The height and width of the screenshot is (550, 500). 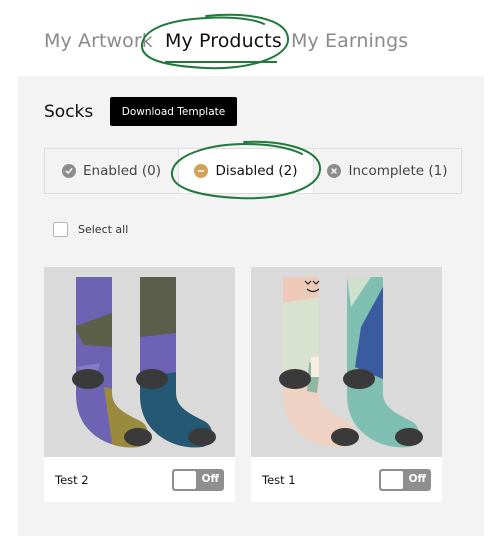 I want to click on nav-my-earnings: My Earnings, so click(x=349, y=41).